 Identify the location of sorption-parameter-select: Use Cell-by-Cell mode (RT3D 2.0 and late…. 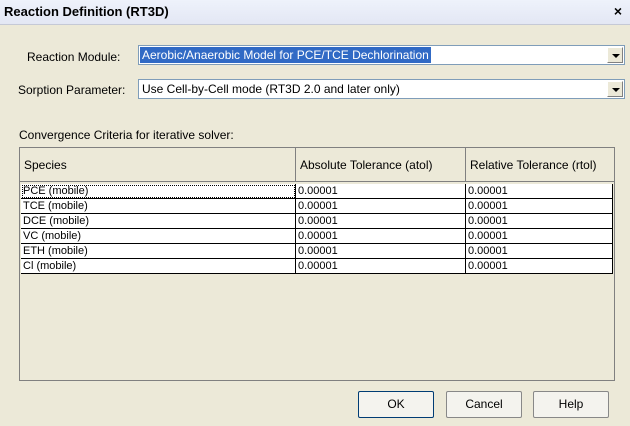
(381, 89).